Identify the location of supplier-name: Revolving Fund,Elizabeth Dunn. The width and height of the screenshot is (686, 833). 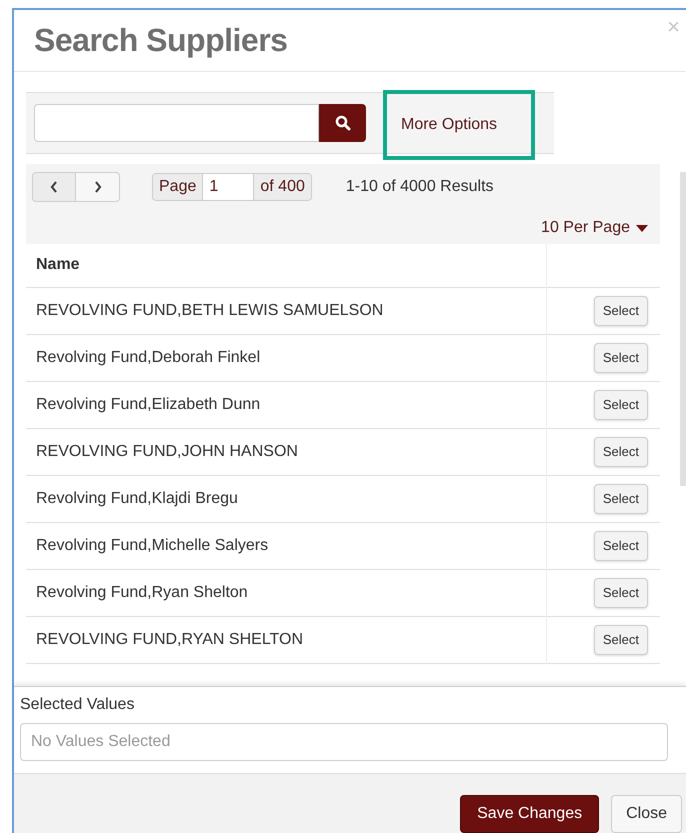
(286, 404).